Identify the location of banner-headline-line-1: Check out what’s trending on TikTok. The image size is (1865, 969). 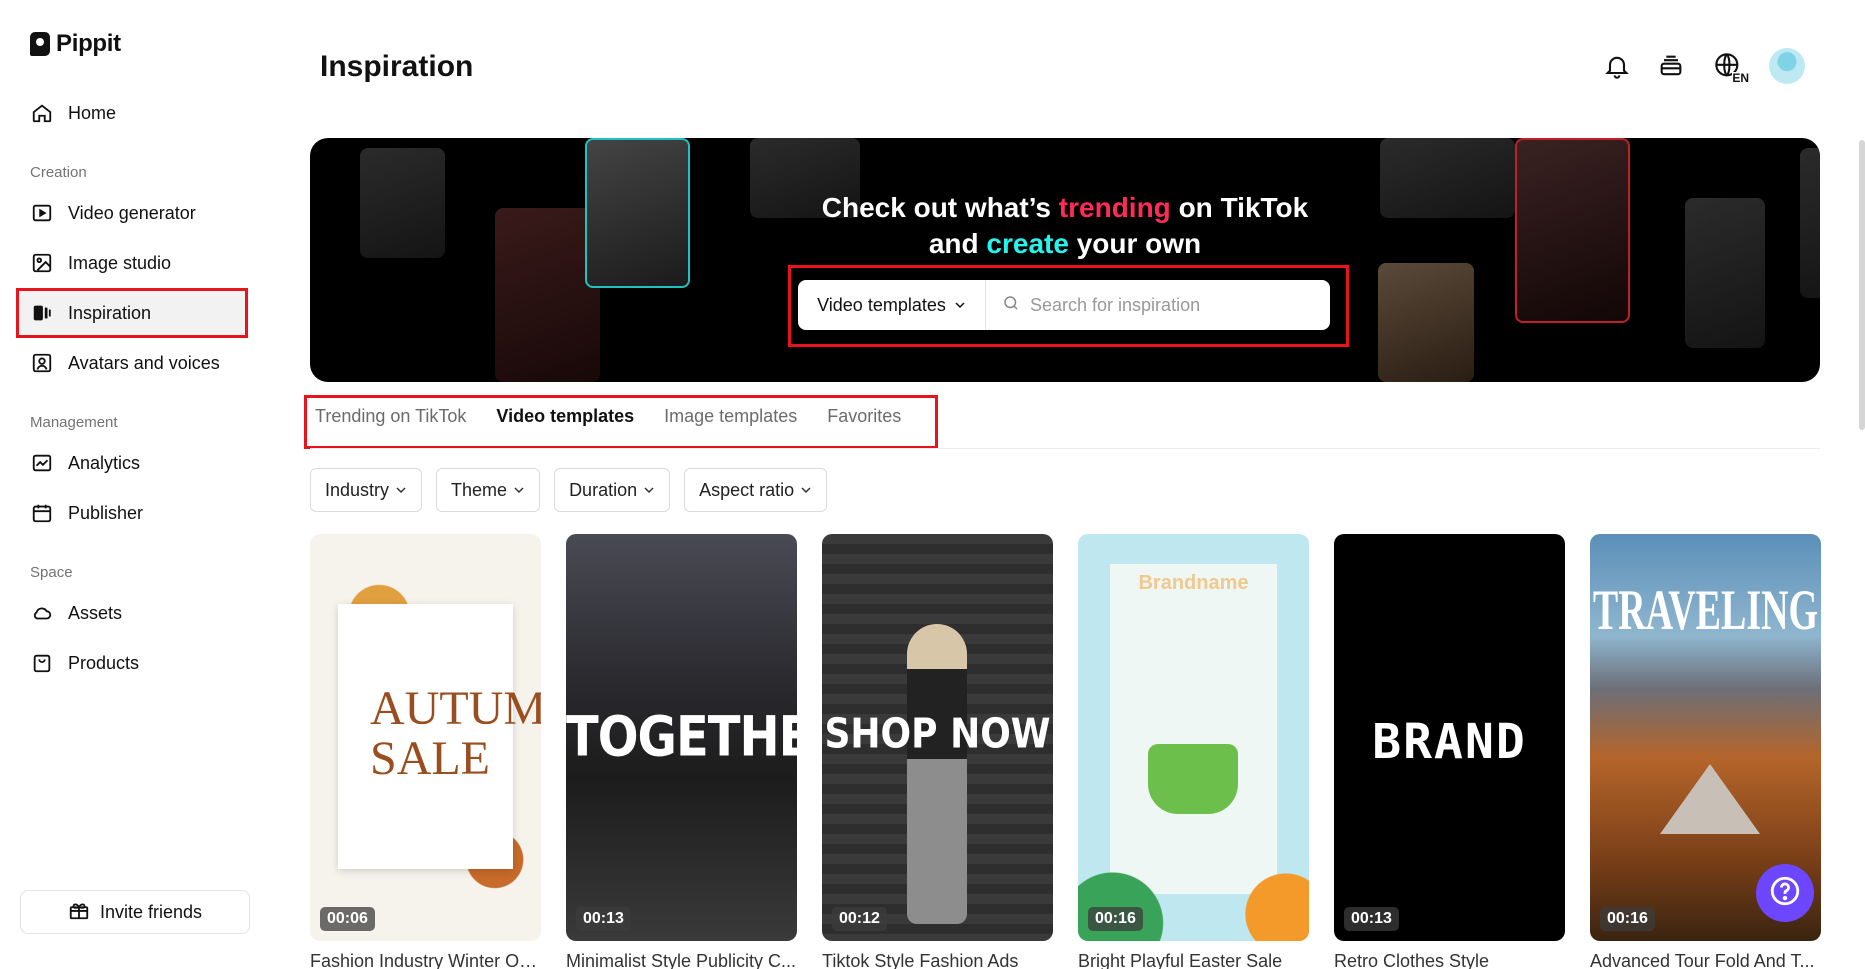
(1065, 207).